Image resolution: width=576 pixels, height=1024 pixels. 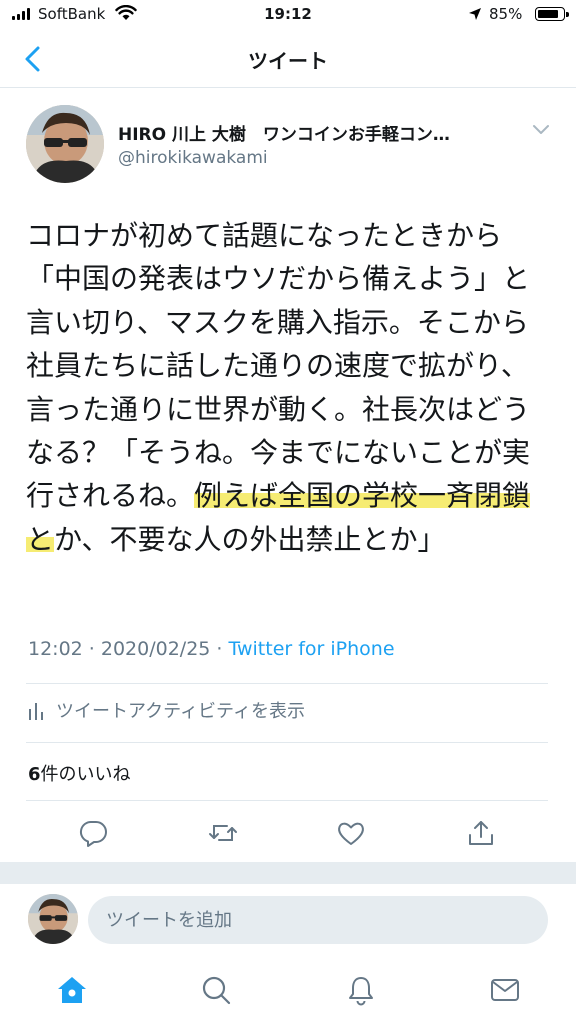 What do you see at coordinates (53, 919) in the screenshot?
I see `user-avatar` at bounding box center [53, 919].